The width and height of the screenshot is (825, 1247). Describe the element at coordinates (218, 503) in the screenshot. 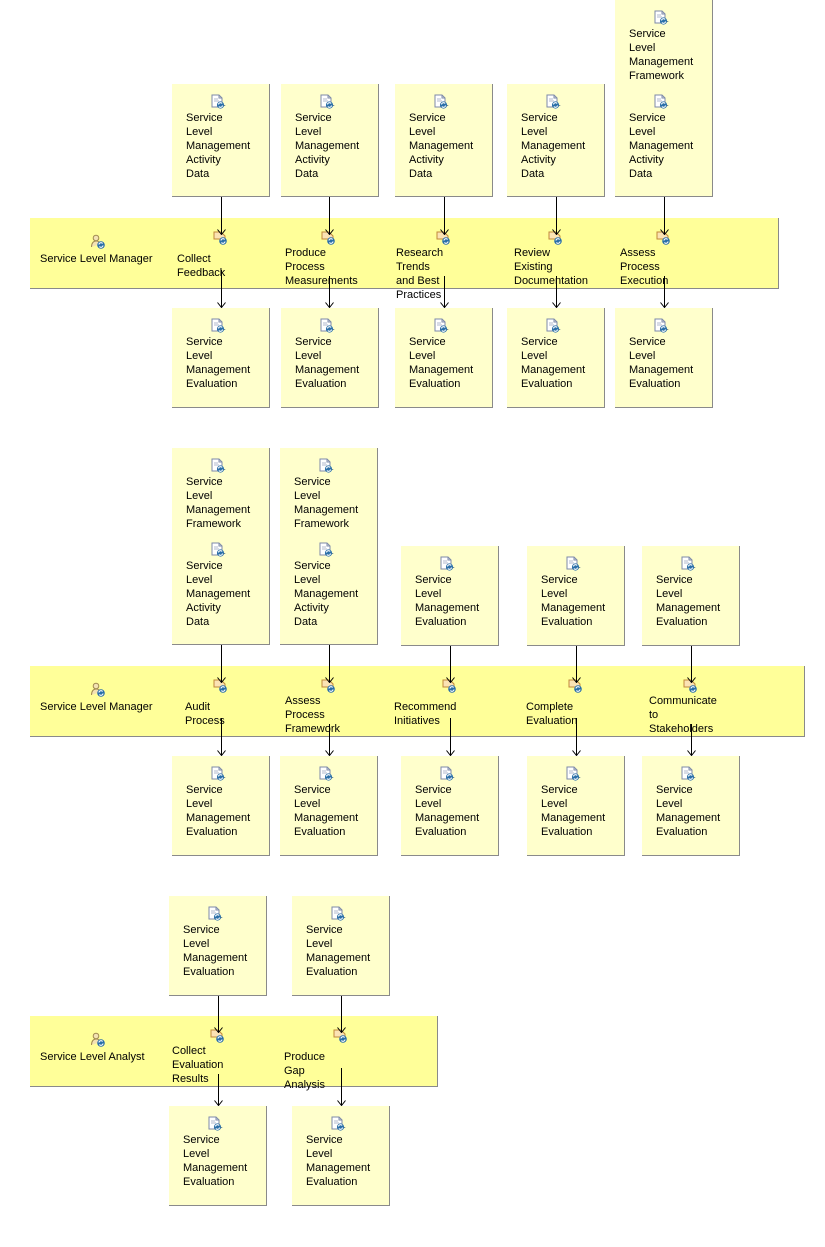

I see `work-product-label: Service Level Management Framework` at that location.